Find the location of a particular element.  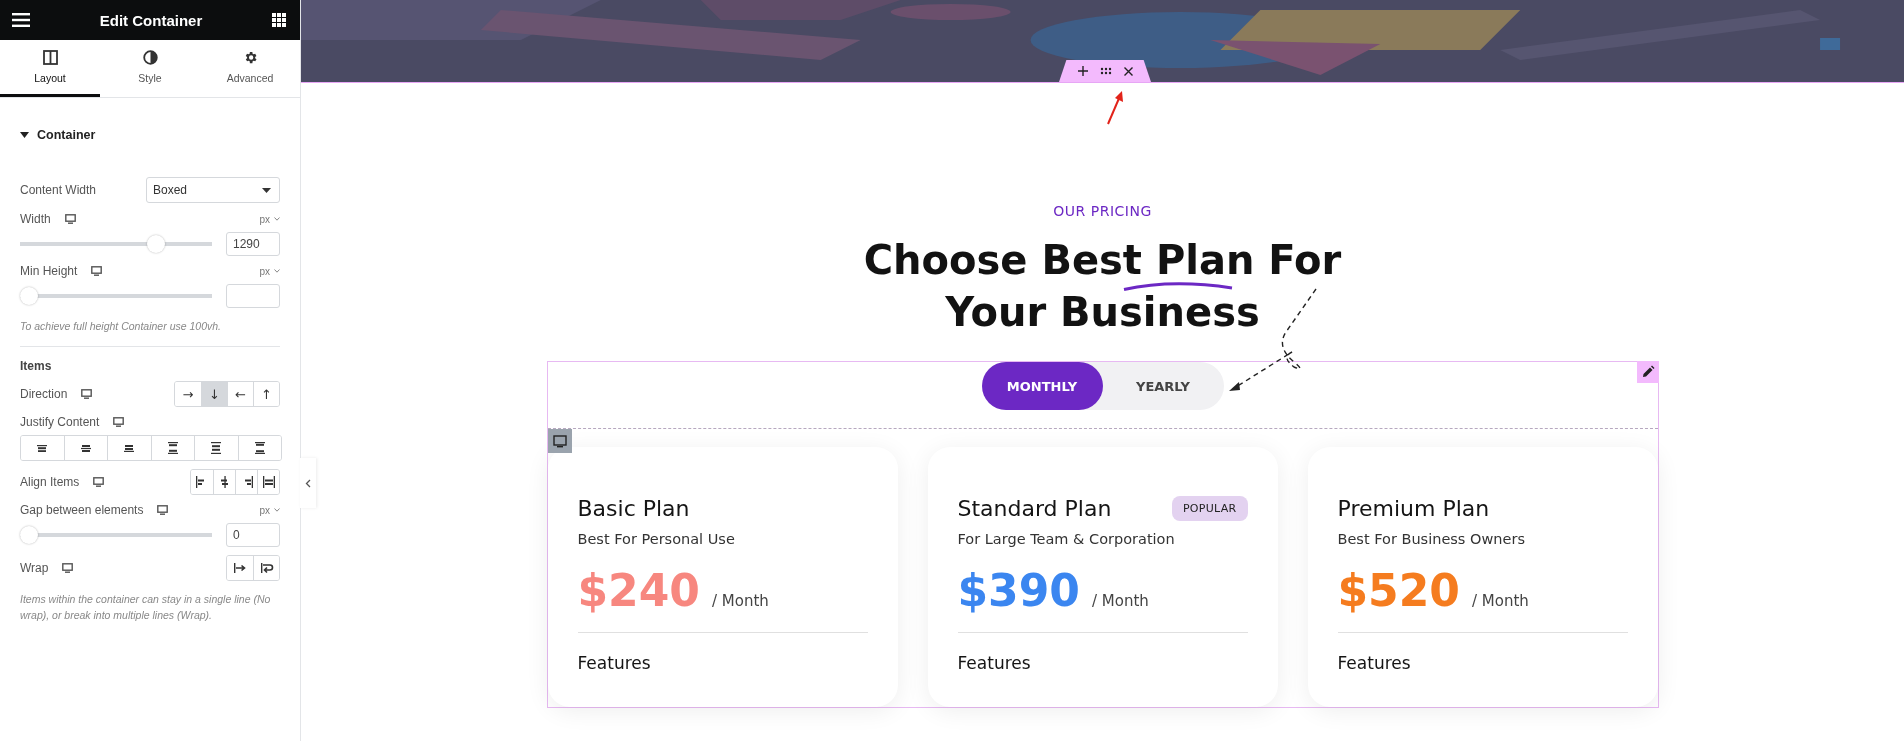

plan-price: $520 is located at coordinates (1398, 590).